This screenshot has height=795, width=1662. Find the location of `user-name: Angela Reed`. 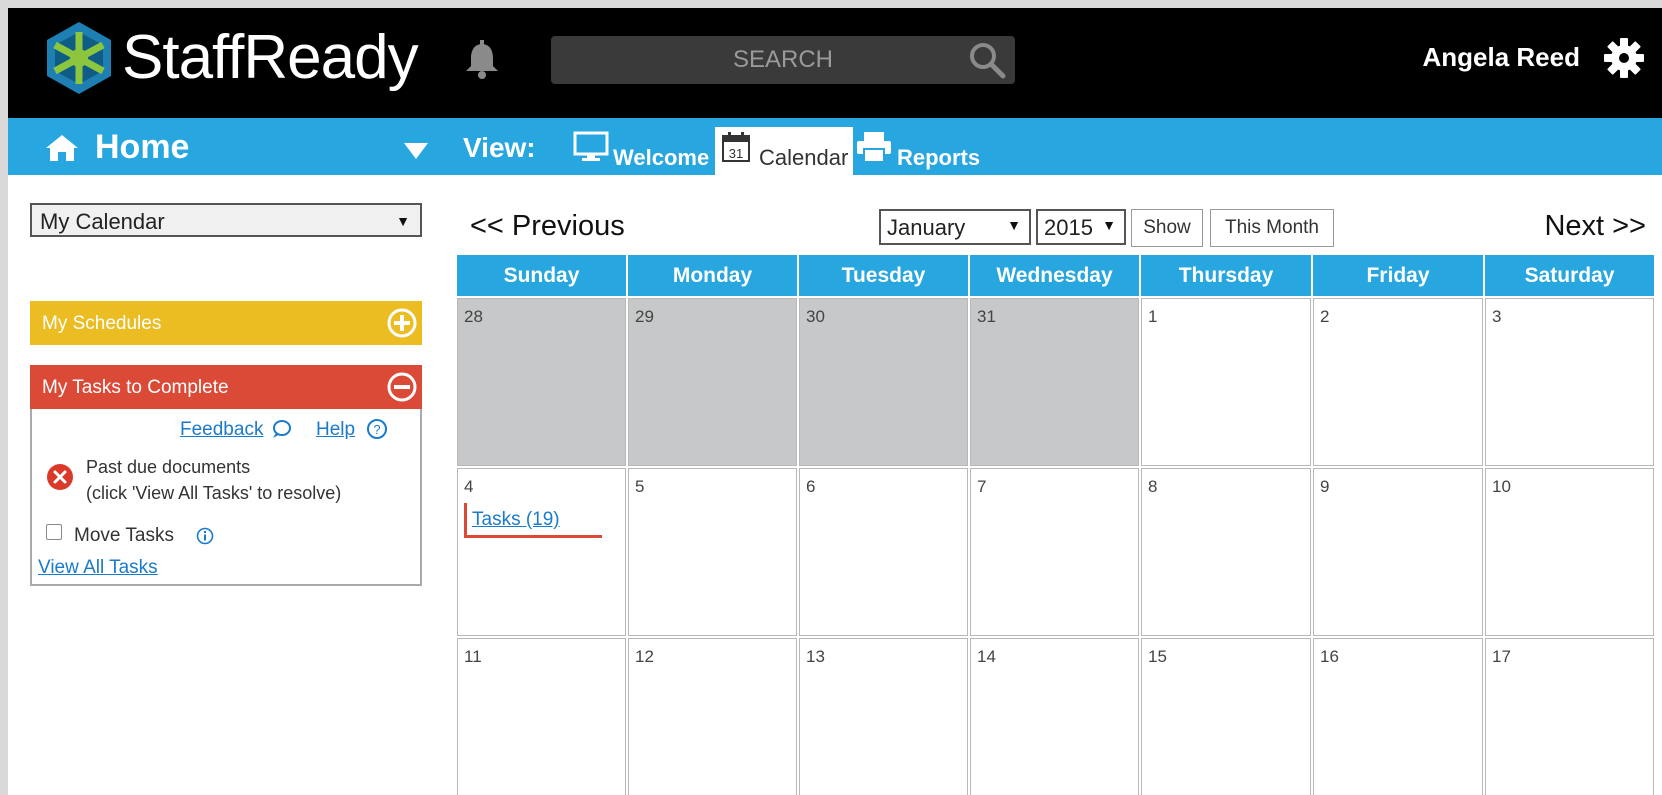

user-name: Angela Reed is located at coordinates (1502, 57).